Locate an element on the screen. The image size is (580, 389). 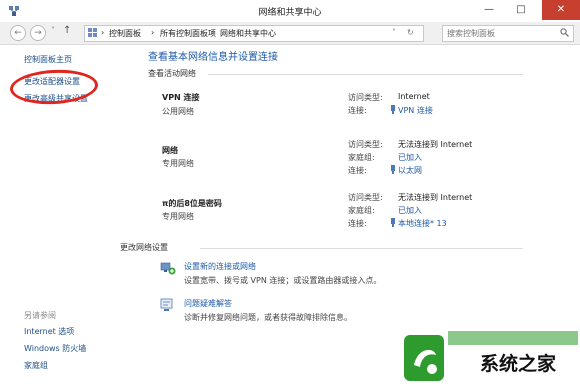
see-also-homegroup: 家庭组 is located at coordinates (36, 365).